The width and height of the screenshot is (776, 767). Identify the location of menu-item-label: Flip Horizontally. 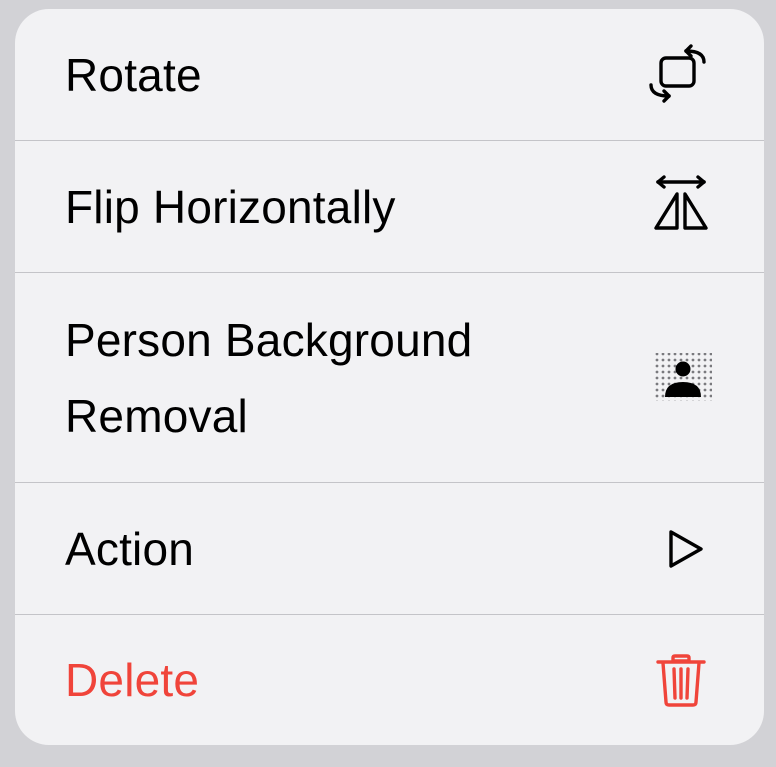
(230, 206).